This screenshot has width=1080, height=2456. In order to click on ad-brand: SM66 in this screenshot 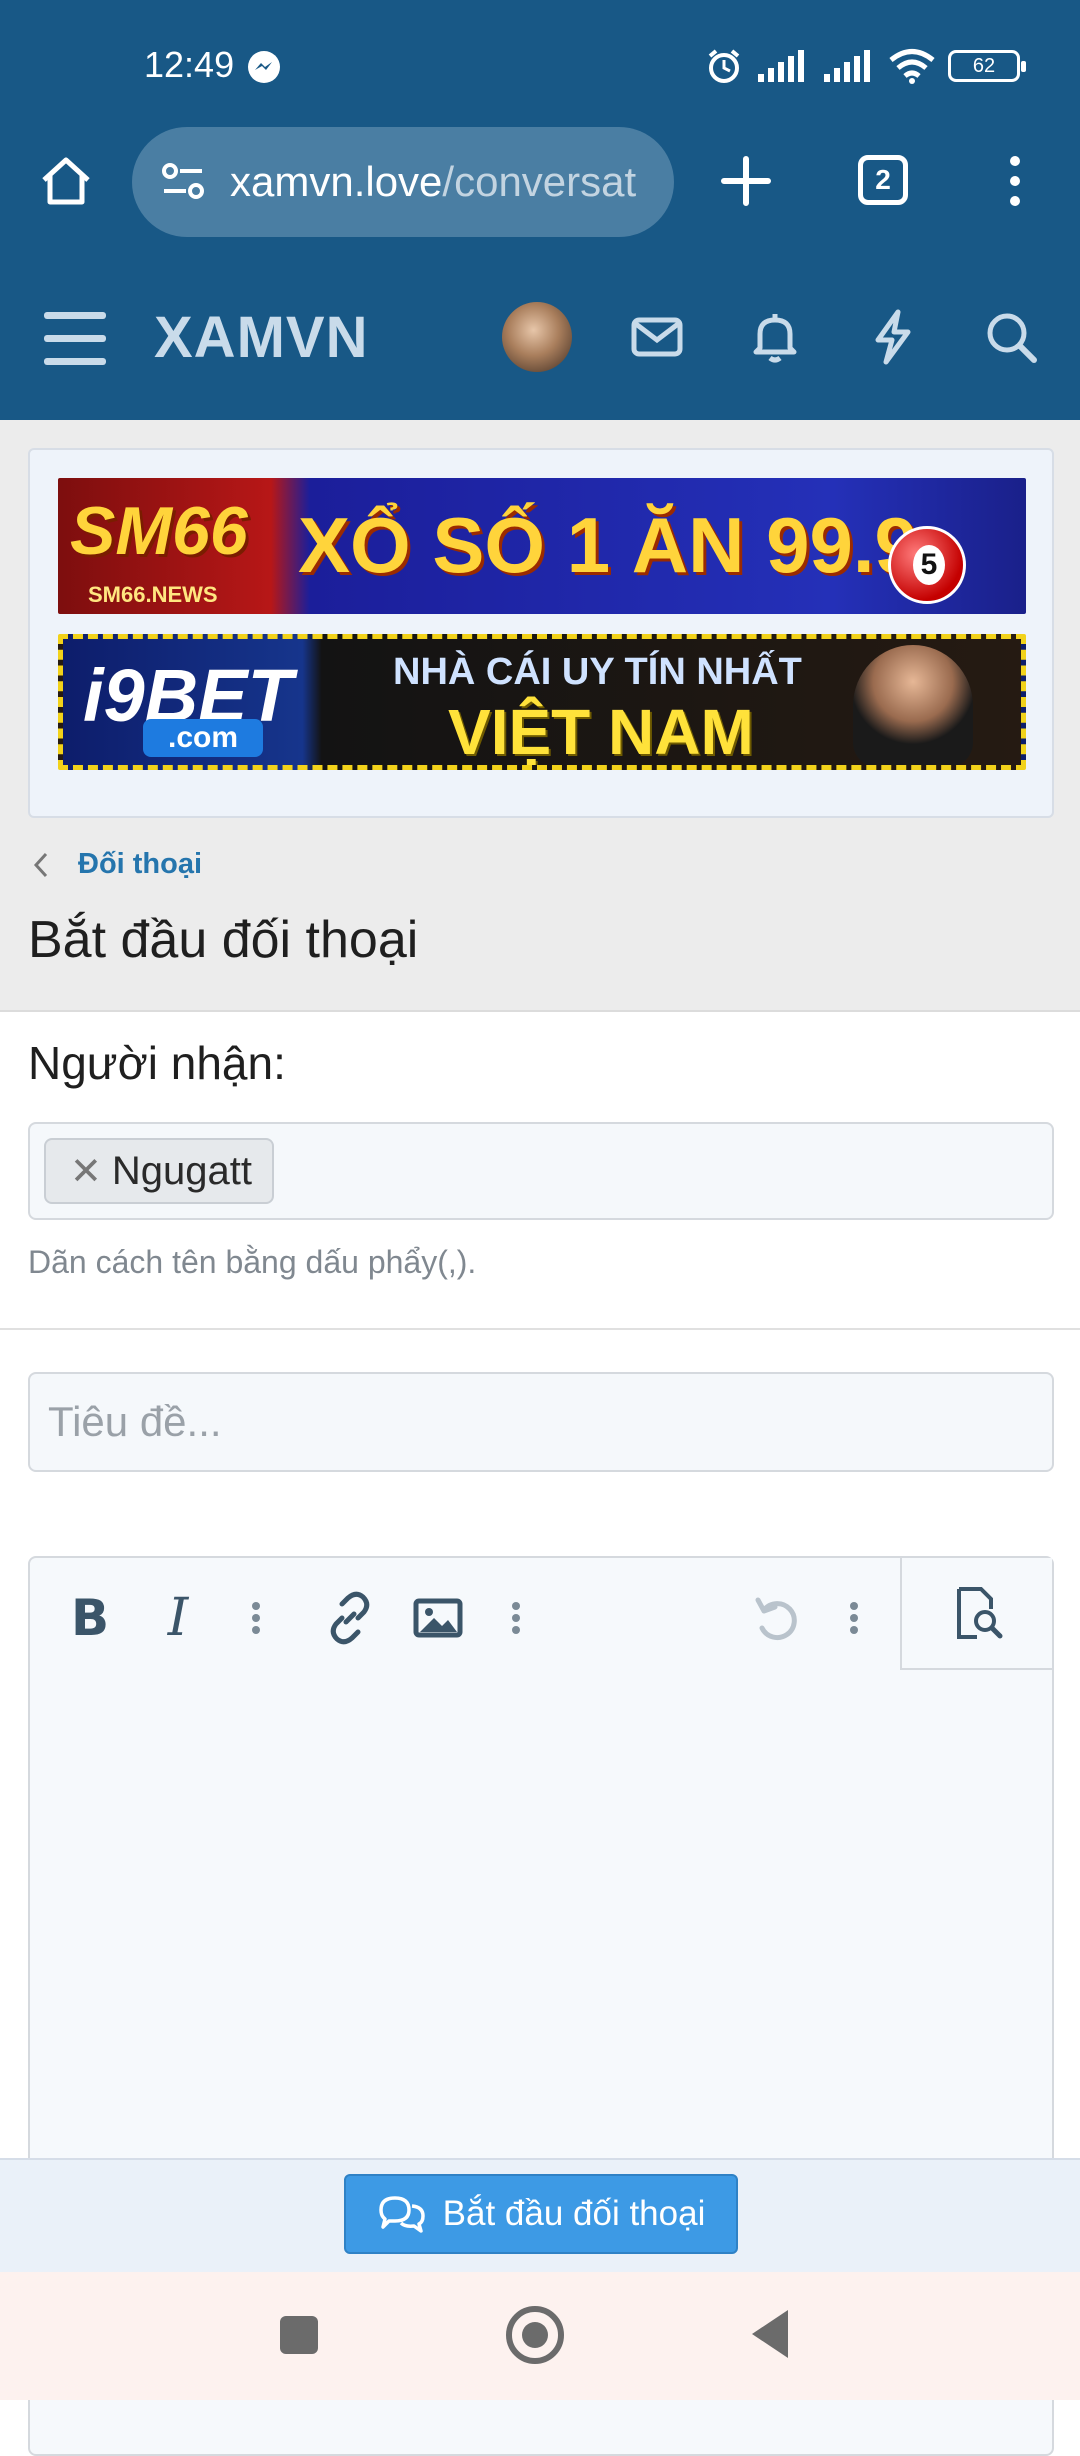, I will do `click(159, 531)`.